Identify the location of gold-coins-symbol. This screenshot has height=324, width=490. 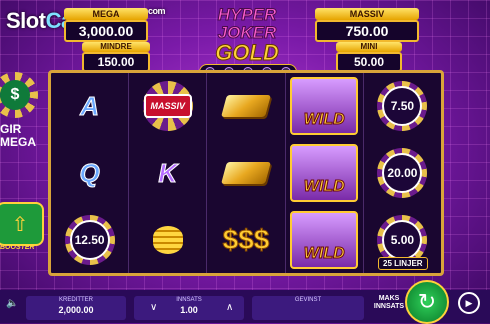
(167, 239).